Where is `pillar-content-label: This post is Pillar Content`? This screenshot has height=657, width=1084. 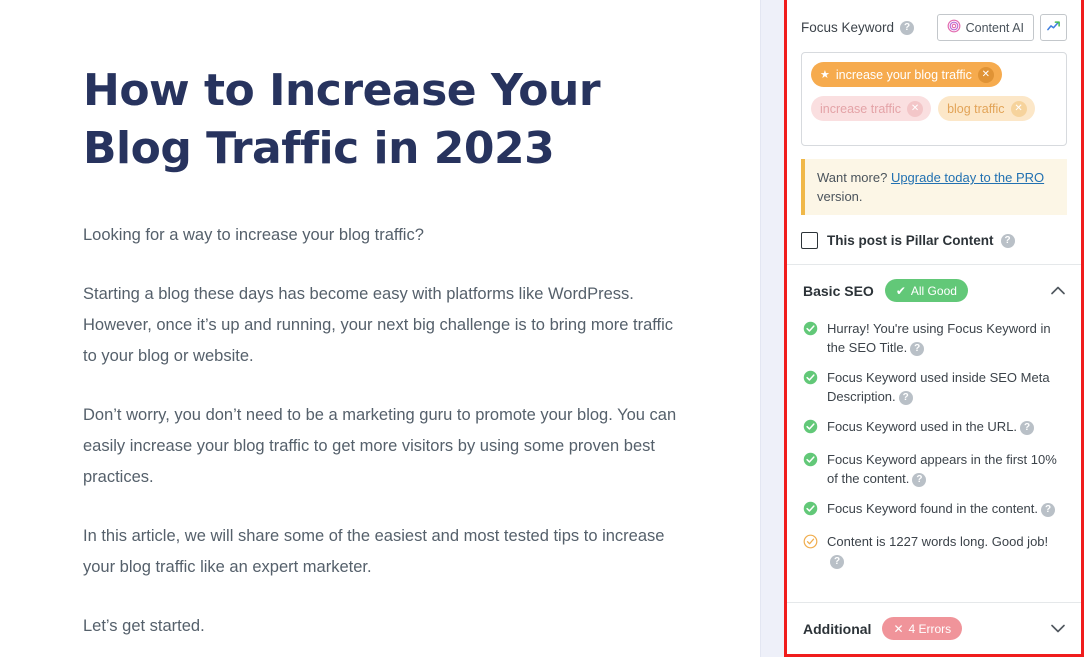 pillar-content-label: This post is Pillar Content is located at coordinates (910, 240).